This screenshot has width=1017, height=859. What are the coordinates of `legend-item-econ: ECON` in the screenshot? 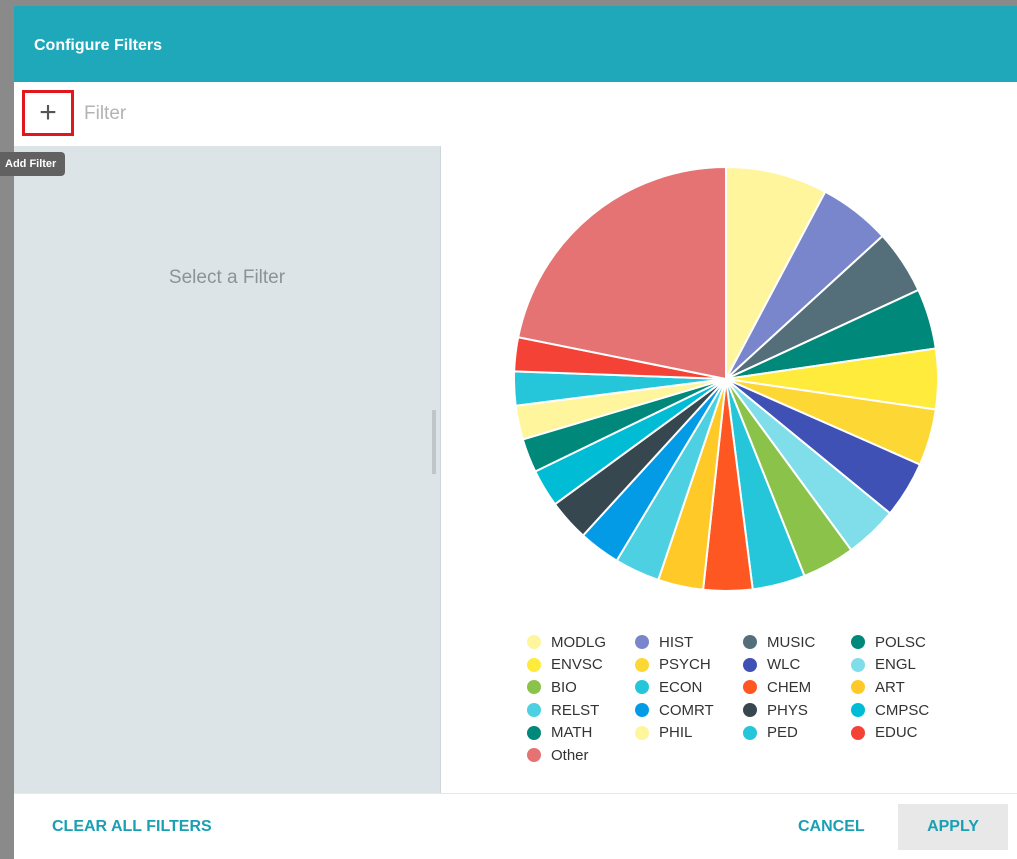 It's located at (689, 687).